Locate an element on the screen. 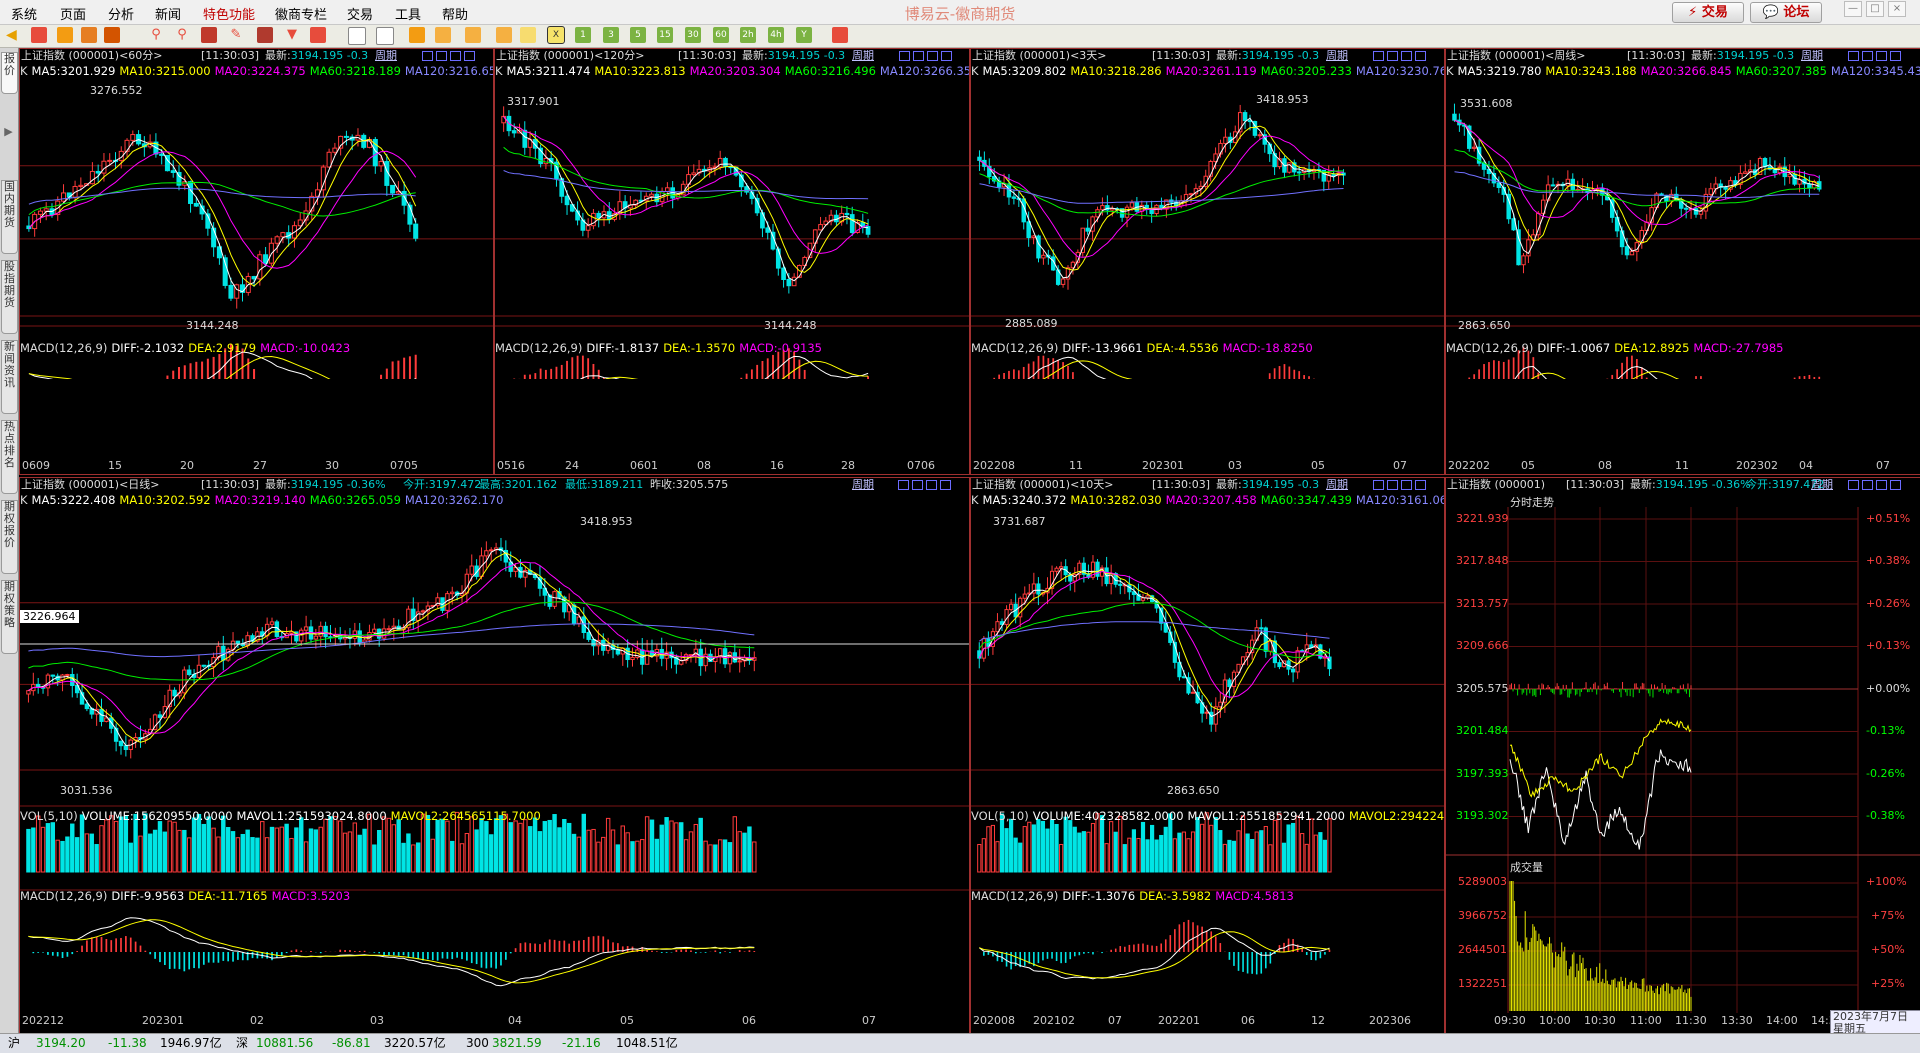  star-icon is located at coordinates (528, 35).